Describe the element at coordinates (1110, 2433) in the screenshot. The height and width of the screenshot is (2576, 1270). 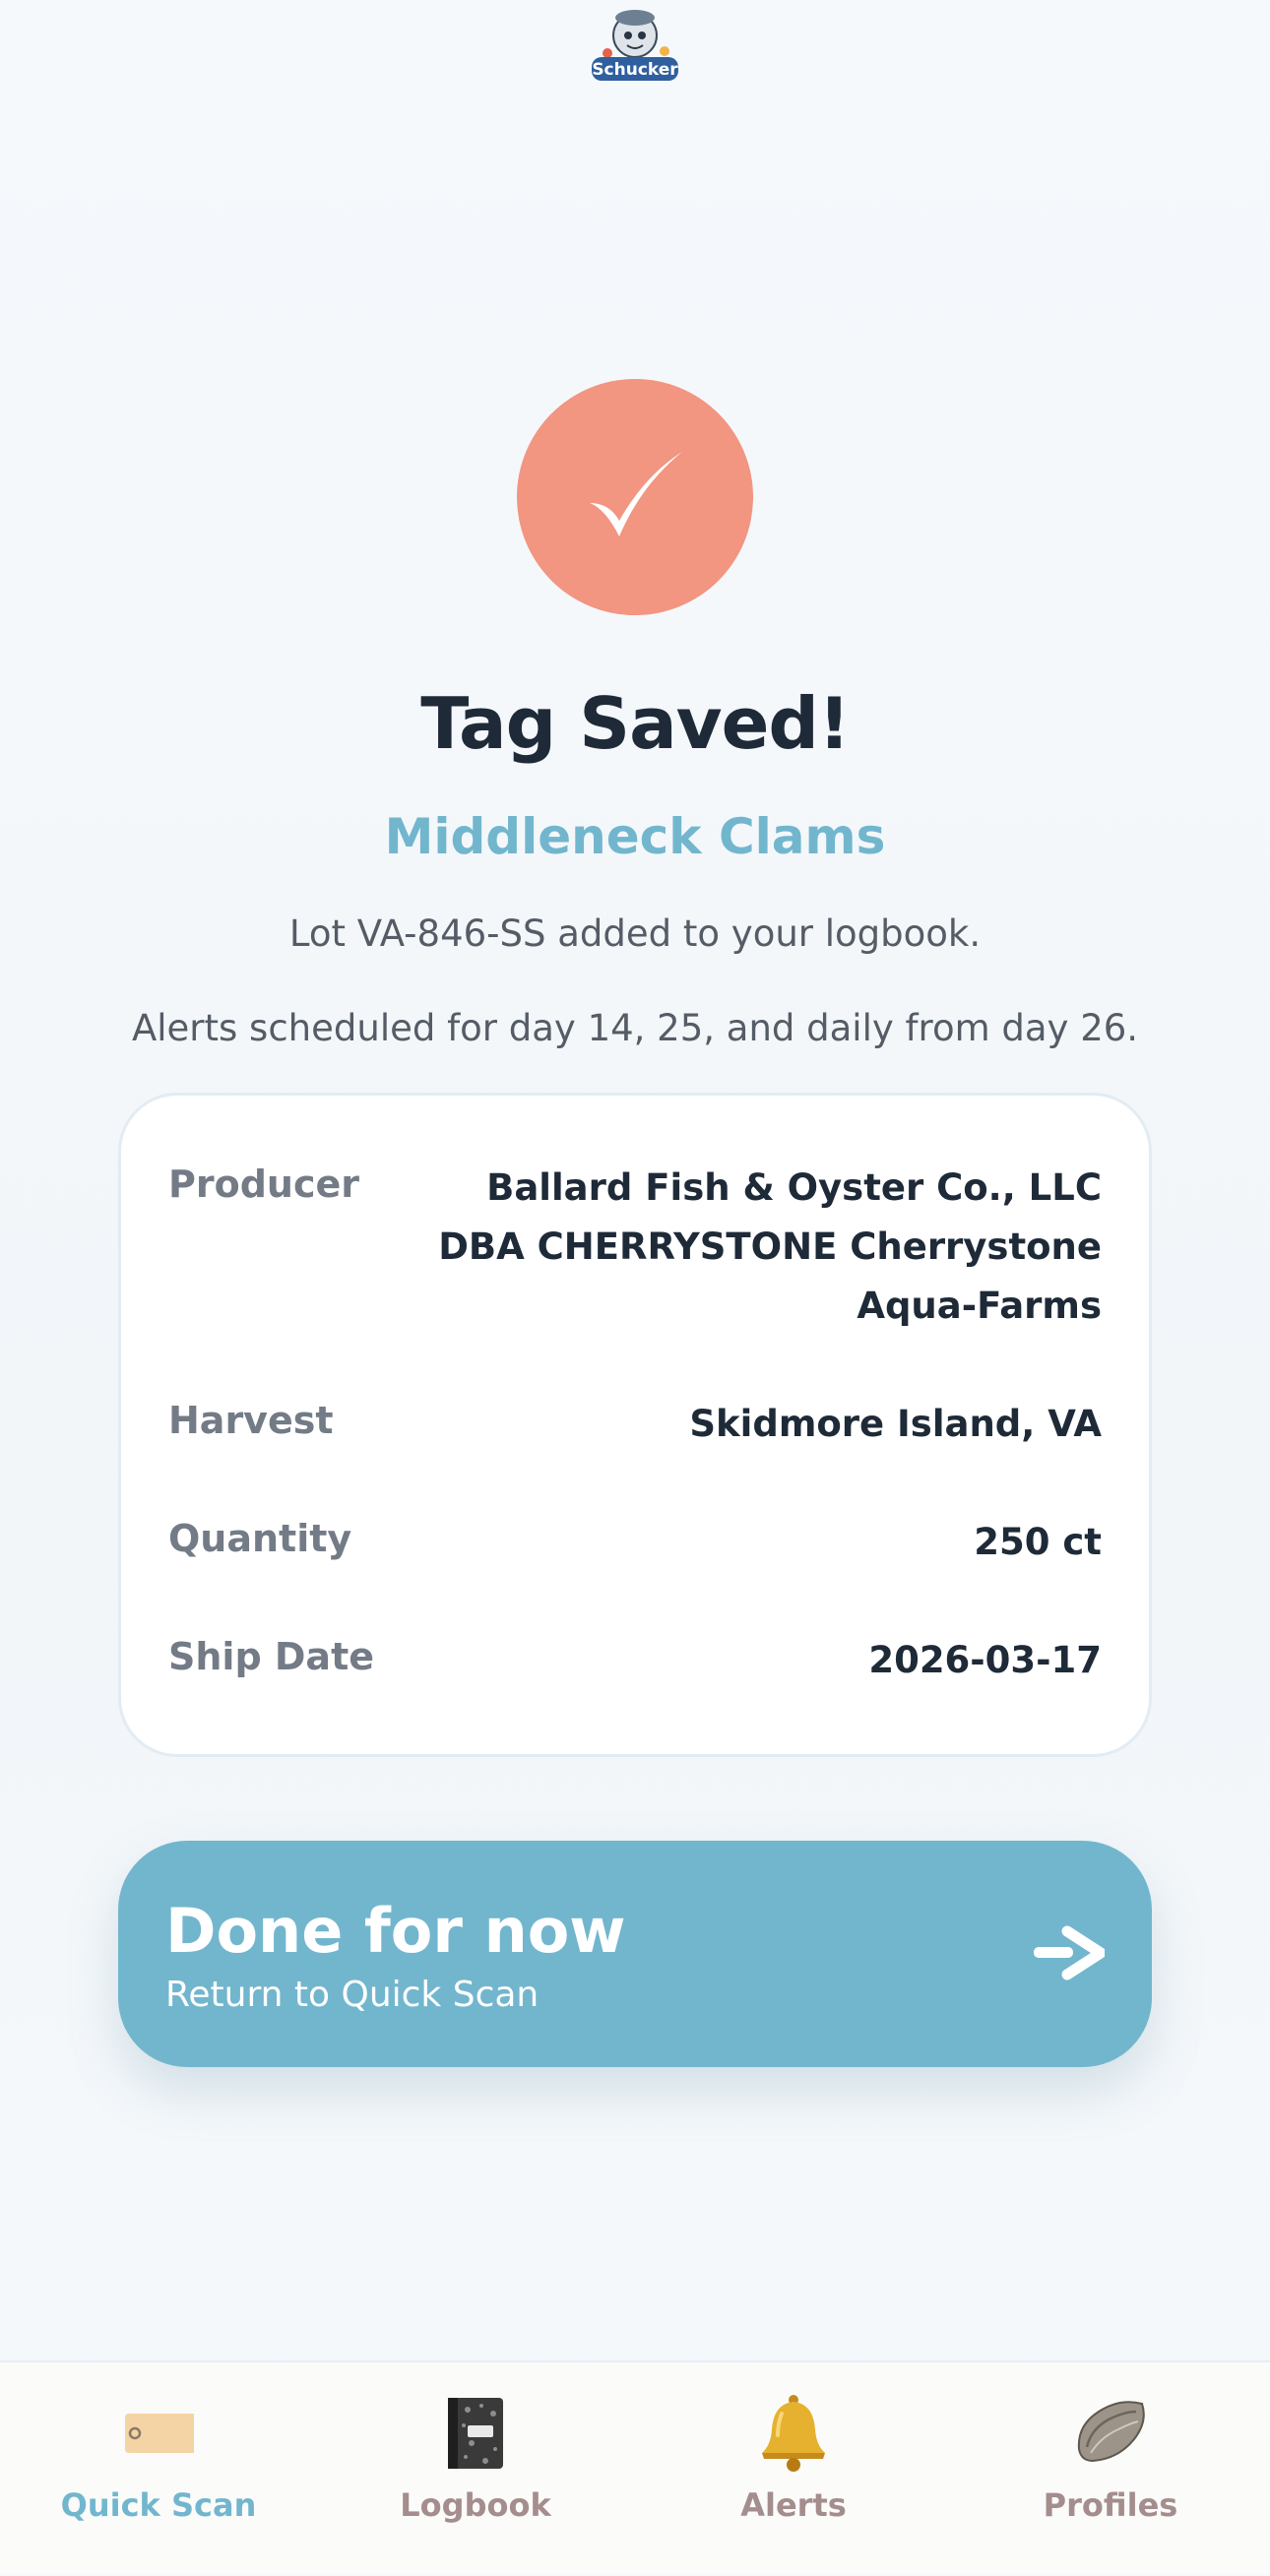
I see `oyster-icon` at that location.